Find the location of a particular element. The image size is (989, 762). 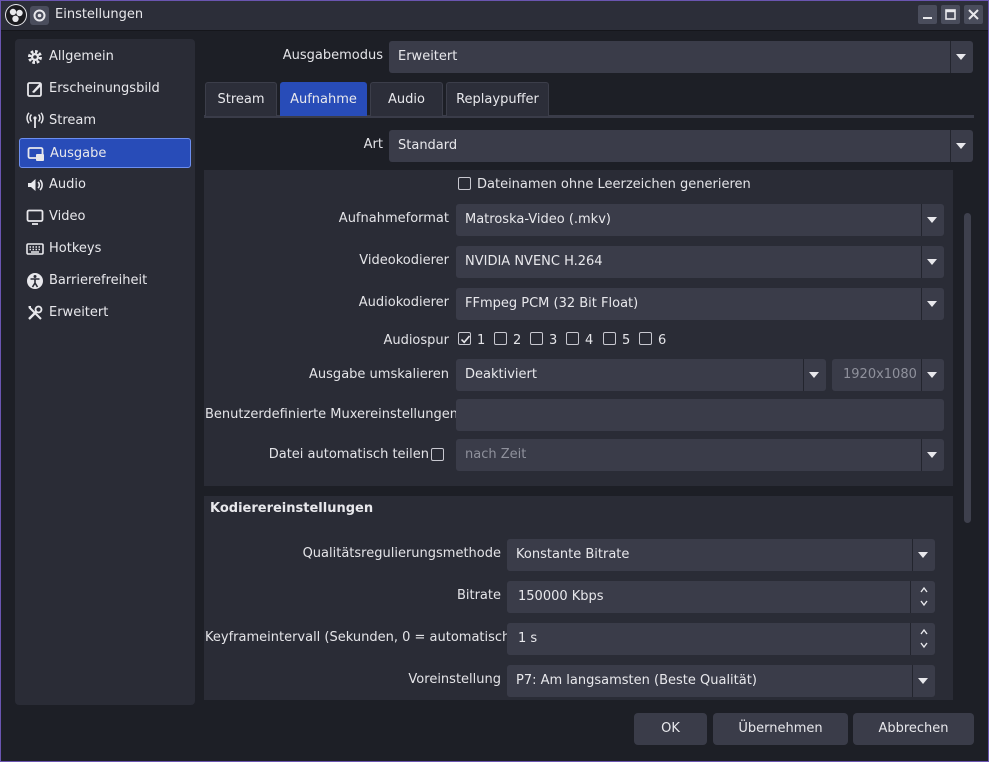

auto-split-select: nach Zeit is located at coordinates (700, 455).